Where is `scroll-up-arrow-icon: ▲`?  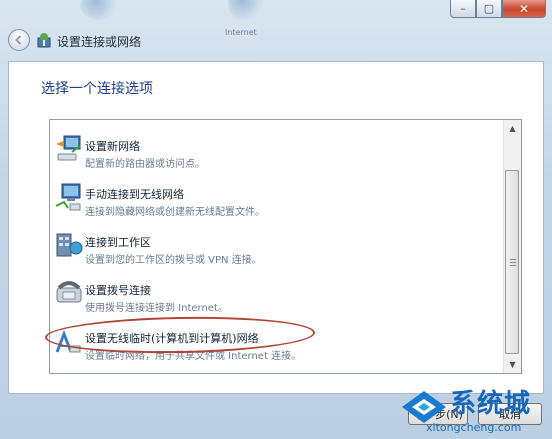
scroll-up-arrow-icon: ▲ is located at coordinates (512, 128).